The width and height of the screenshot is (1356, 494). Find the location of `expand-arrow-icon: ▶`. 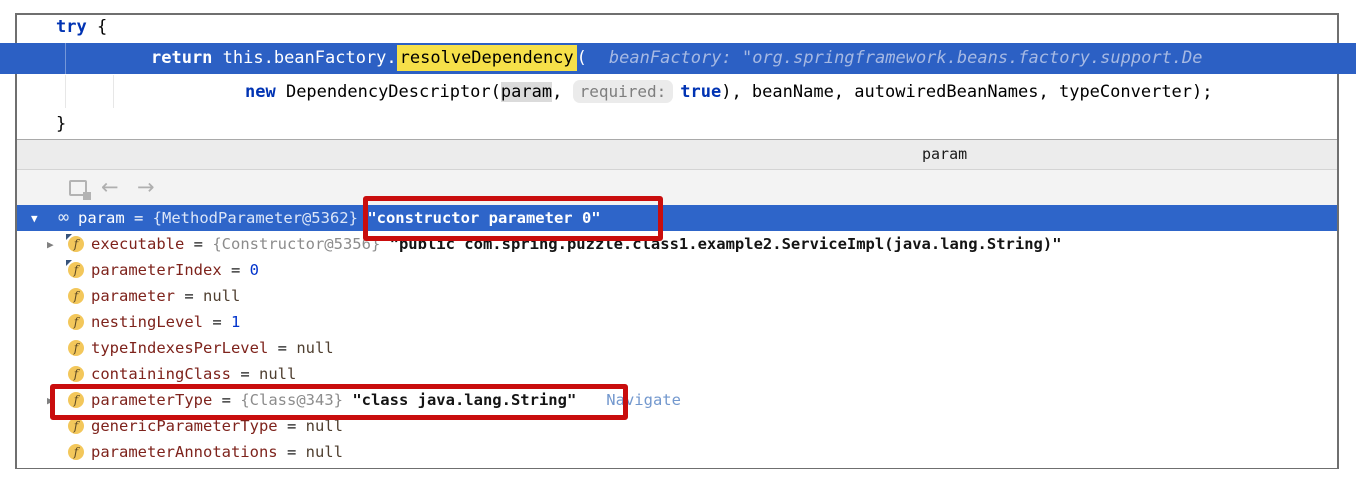

expand-arrow-icon: ▶ is located at coordinates (57, 244).